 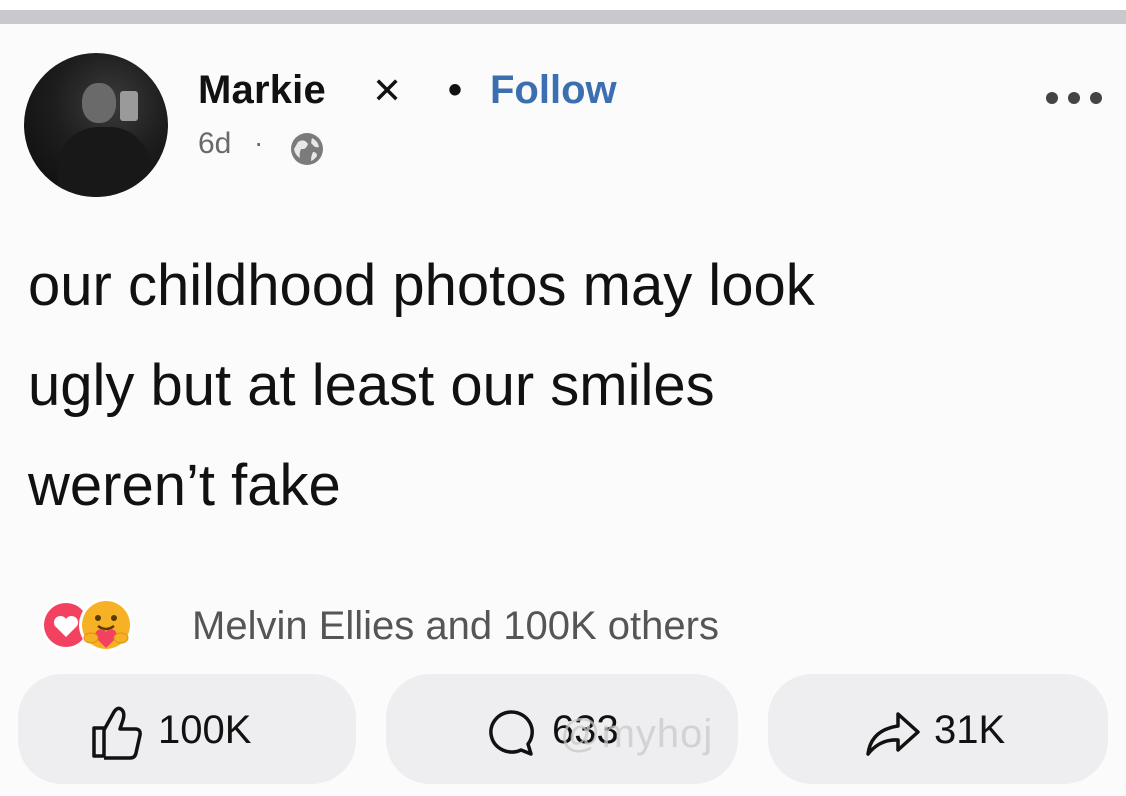 What do you see at coordinates (184, 485) in the screenshot?
I see `post-text-line: weren’t fake` at bounding box center [184, 485].